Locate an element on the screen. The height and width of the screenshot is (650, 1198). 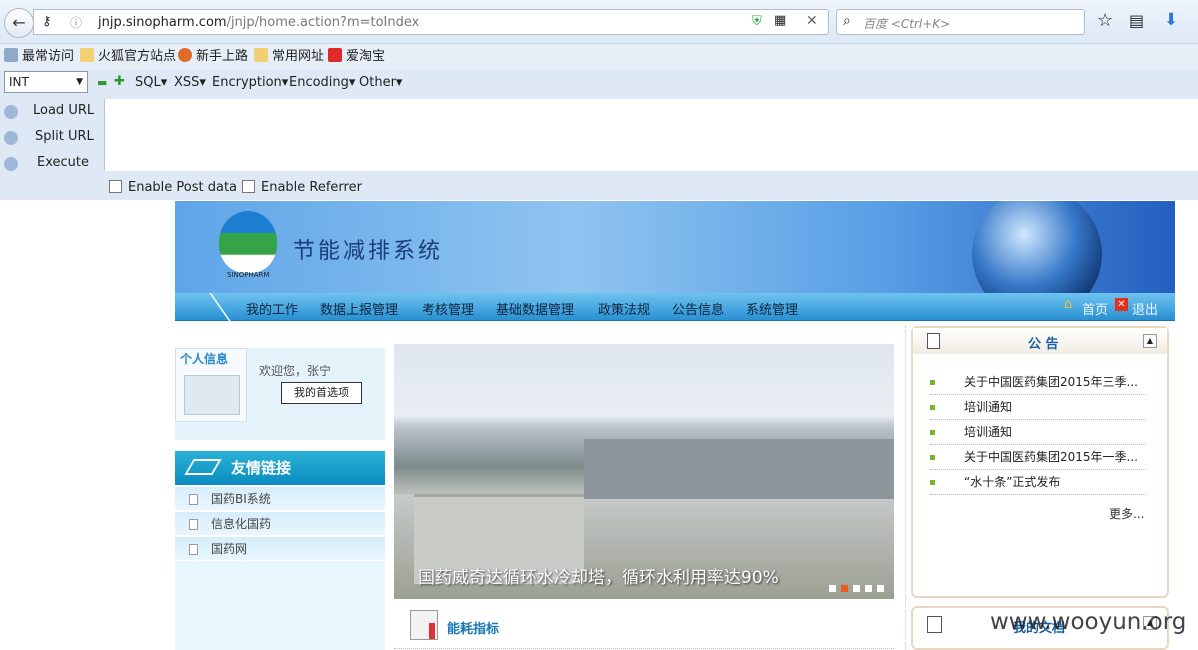
nav-arrow-icon is located at coordinates (206, 307).